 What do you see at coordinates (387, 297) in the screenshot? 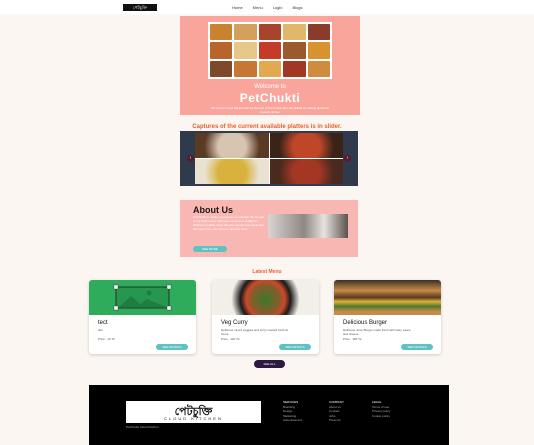
I see `burger-photo` at bounding box center [387, 297].